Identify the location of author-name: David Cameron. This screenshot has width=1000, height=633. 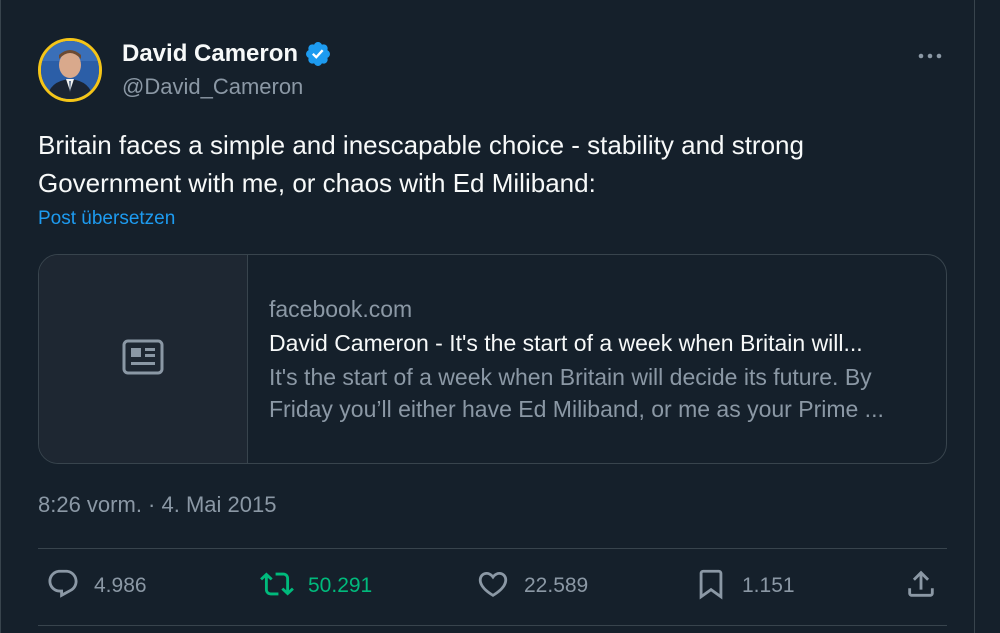
(210, 54).